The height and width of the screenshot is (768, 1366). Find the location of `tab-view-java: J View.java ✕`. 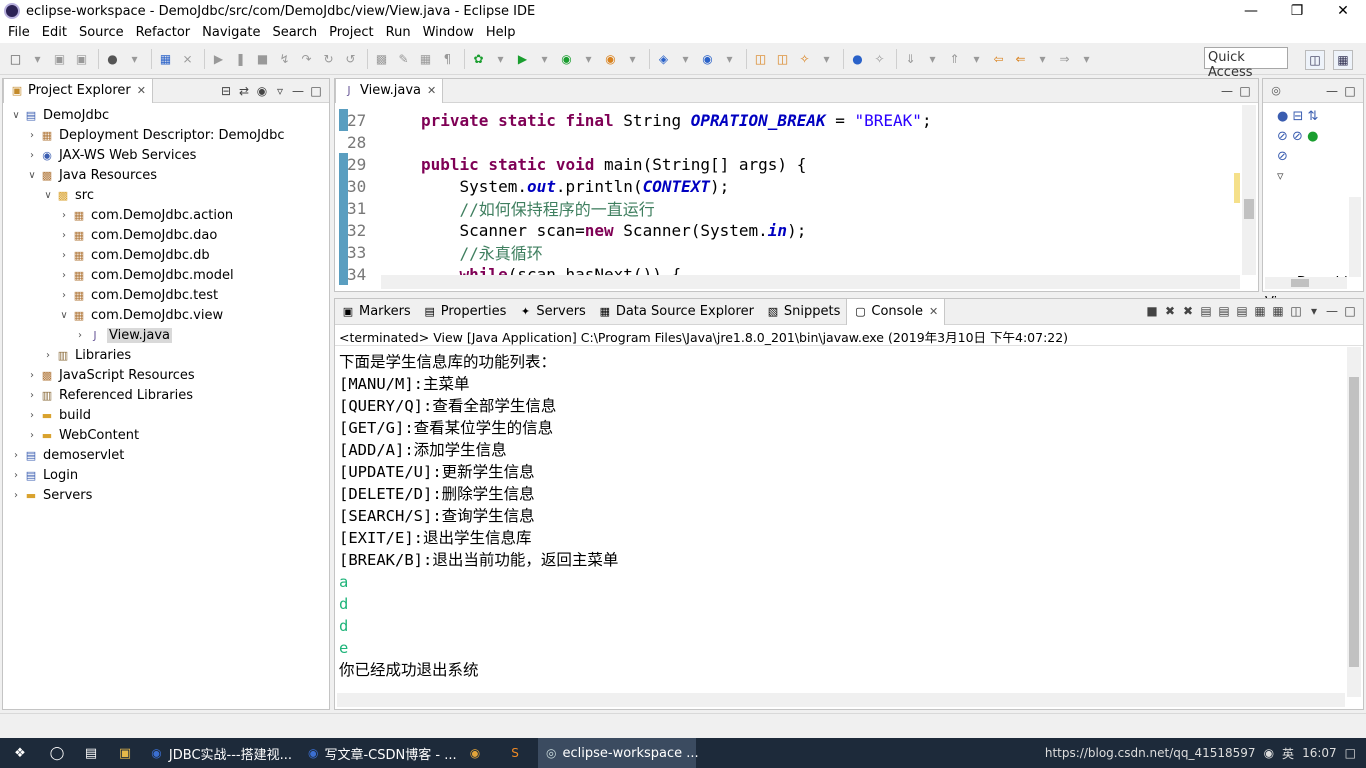

tab-view-java: J View.java ✕ is located at coordinates (389, 90).